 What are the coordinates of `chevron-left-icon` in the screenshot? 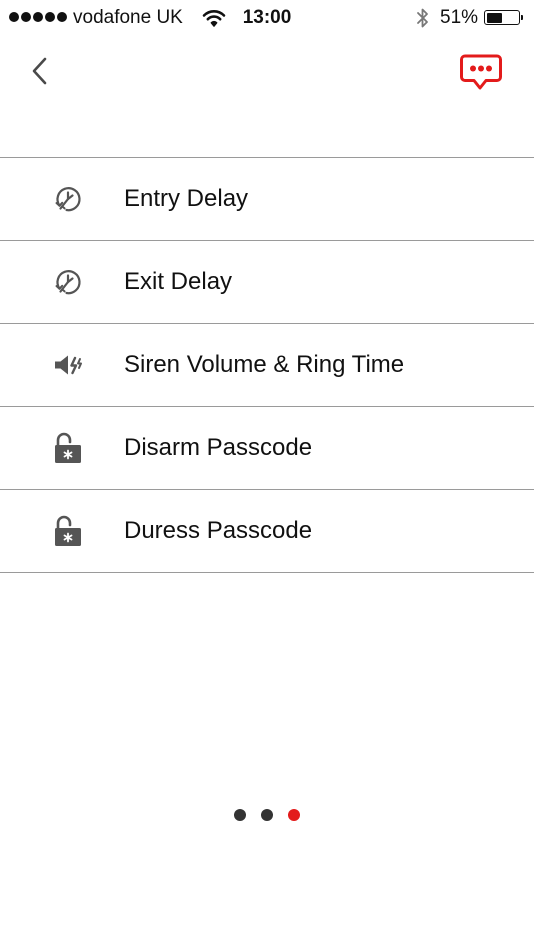 It's located at (39, 71).